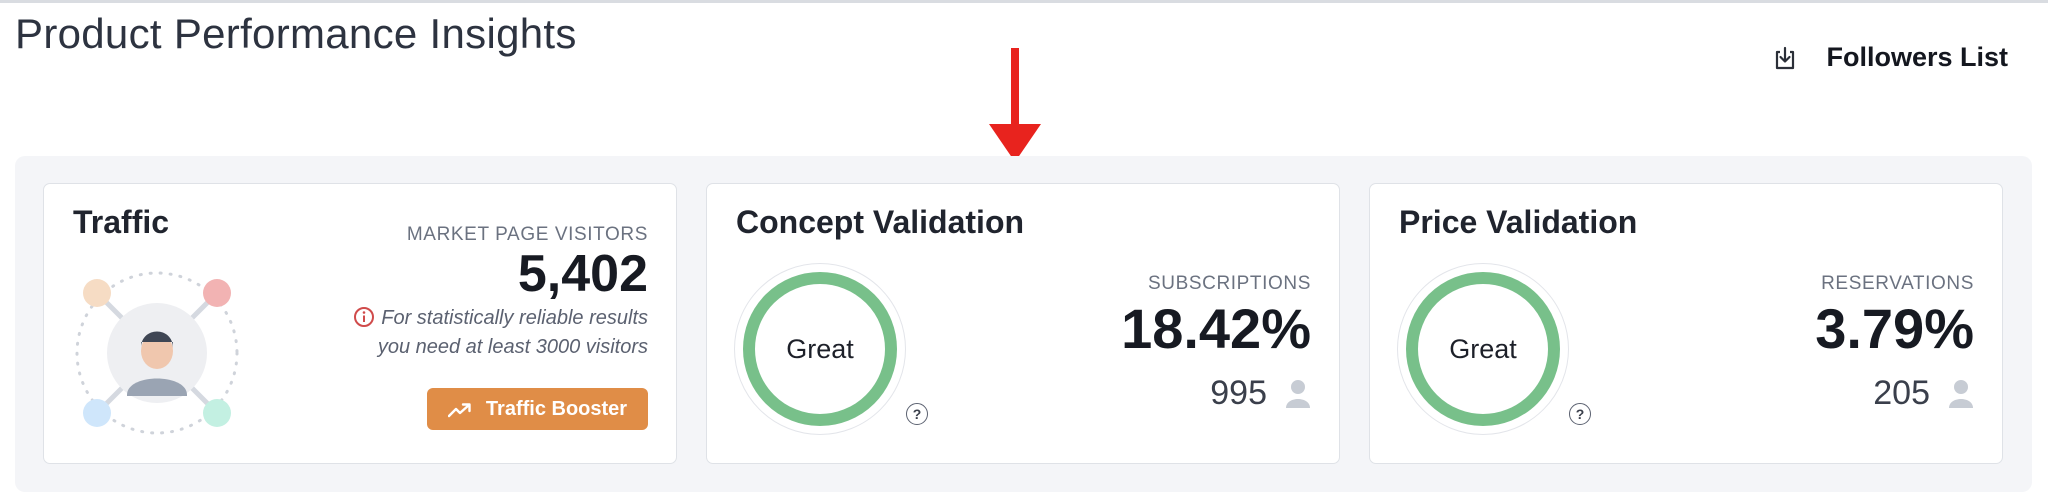 This screenshot has height=492, width=2048. What do you see at coordinates (1785, 58) in the screenshot?
I see `download-icon` at bounding box center [1785, 58].